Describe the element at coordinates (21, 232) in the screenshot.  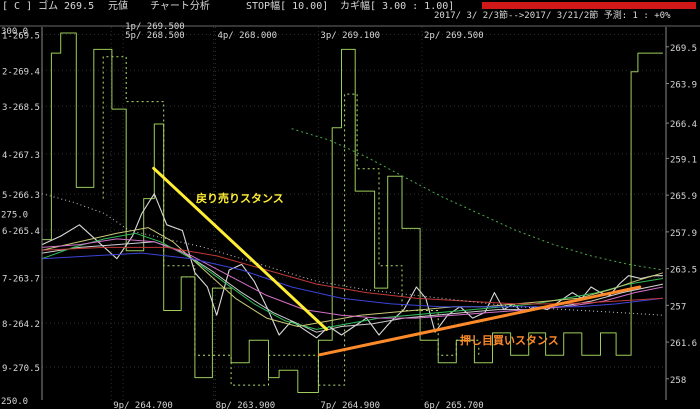
I see `price-level-label: 6-265.4` at that location.